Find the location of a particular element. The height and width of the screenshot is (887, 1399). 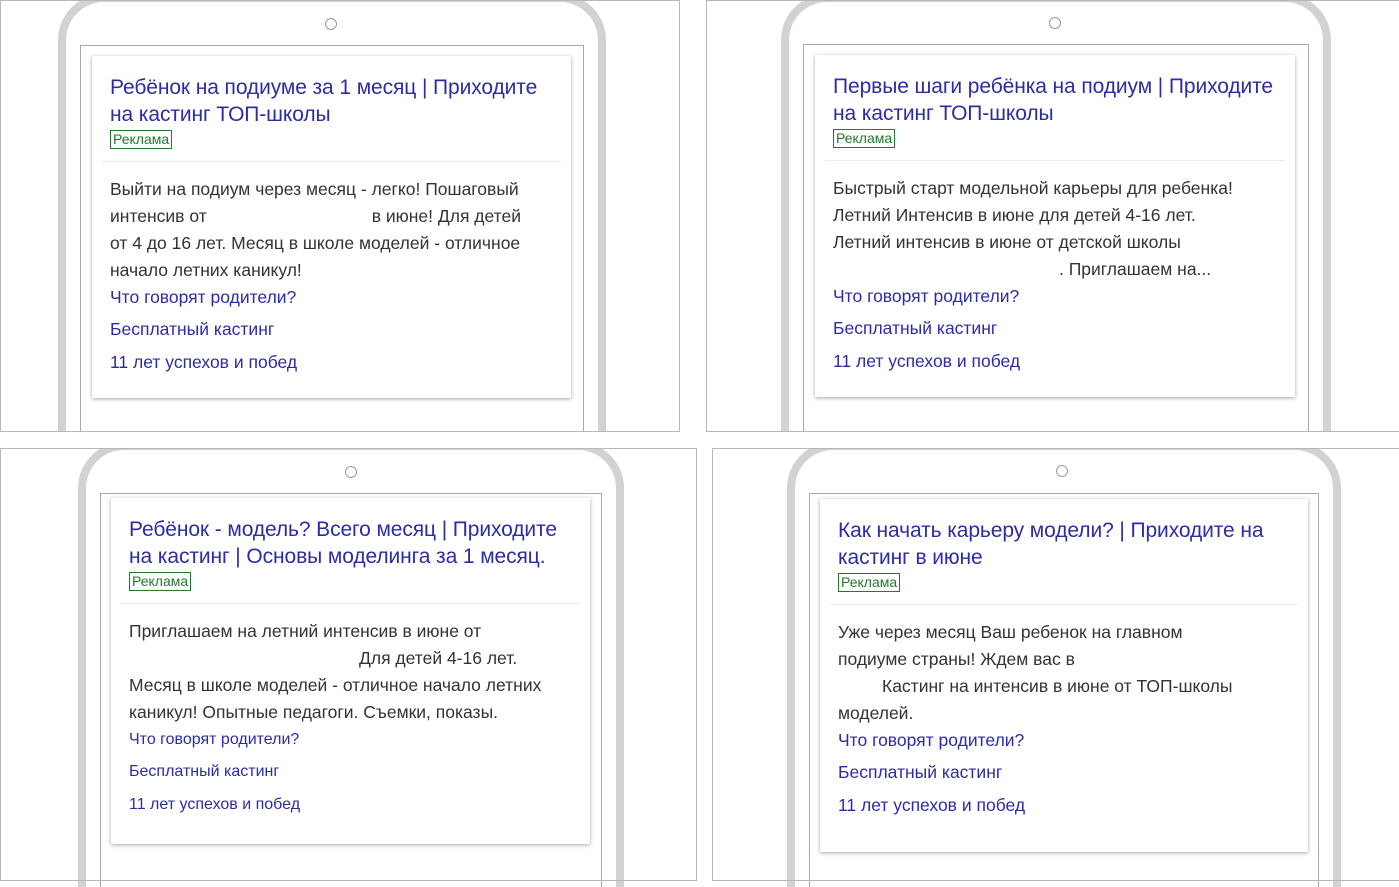

desc-line: Летний интенсив в июне от детской школы is located at coordinates (1007, 242).